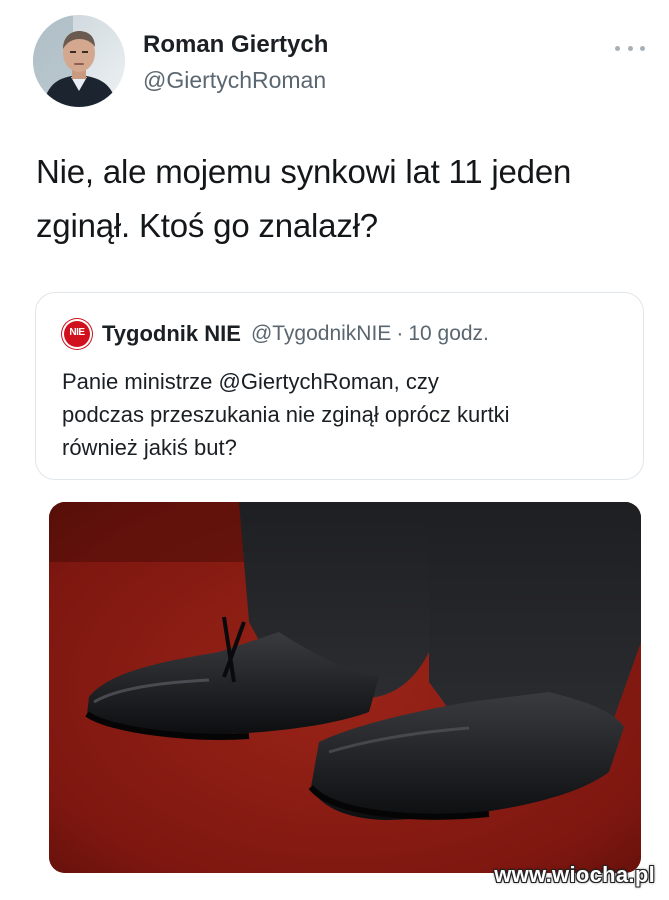  What do you see at coordinates (207, 225) in the screenshot?
I see `tweet-text-line: zginął. Ktoś go znalazł?` at bounding box center [207, 225].